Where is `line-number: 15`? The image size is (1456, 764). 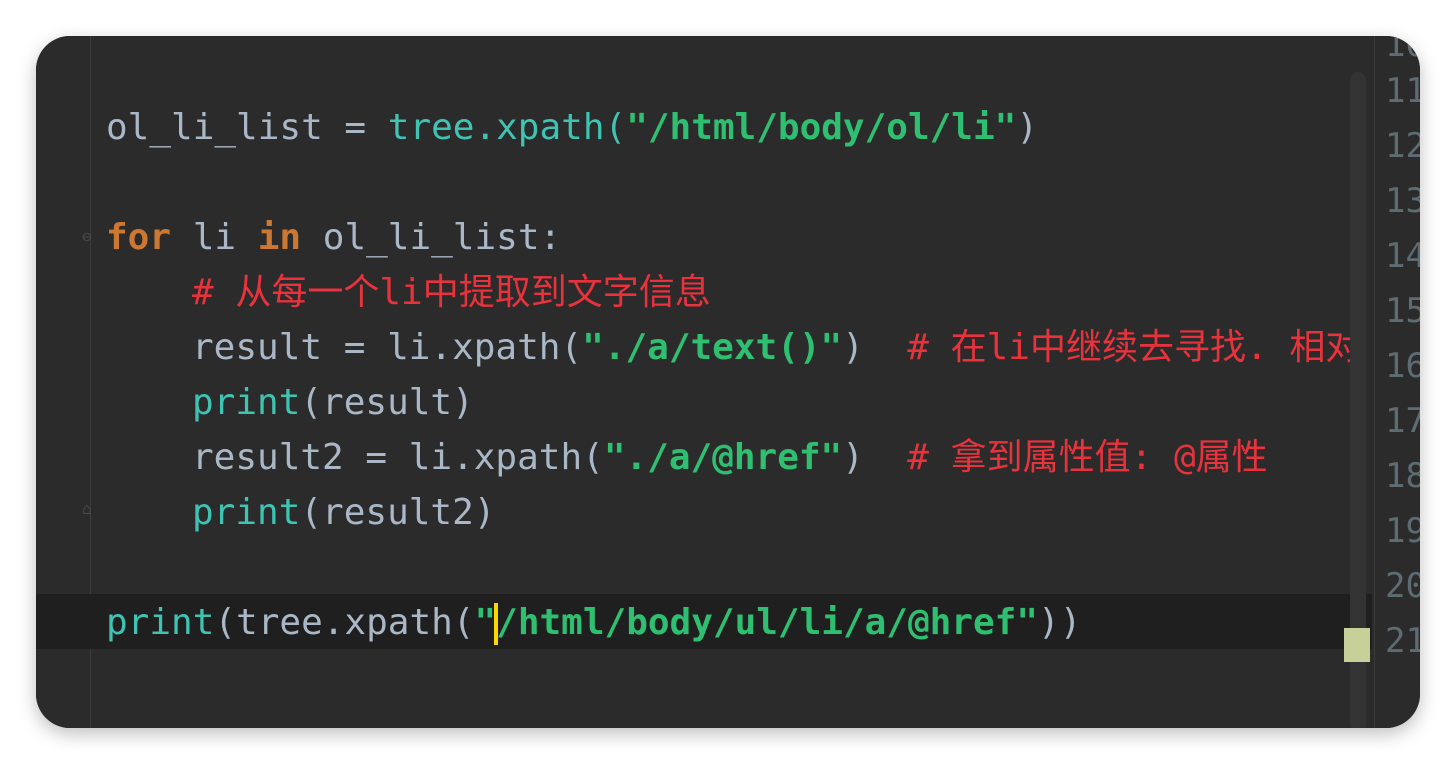 line-number: 15 is located at coordinates (1402, 311).